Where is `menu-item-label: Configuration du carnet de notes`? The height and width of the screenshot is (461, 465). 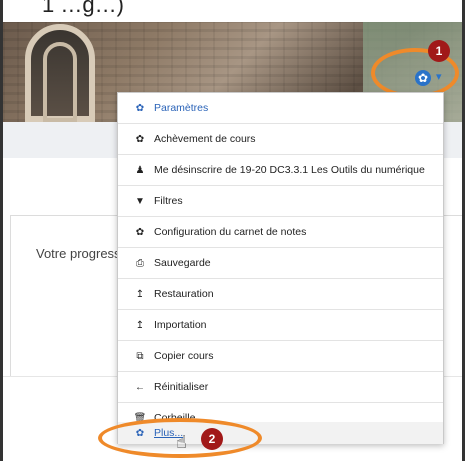
menu-item-label: Configuration du carnet de notes is located at coordinates (230, 232).